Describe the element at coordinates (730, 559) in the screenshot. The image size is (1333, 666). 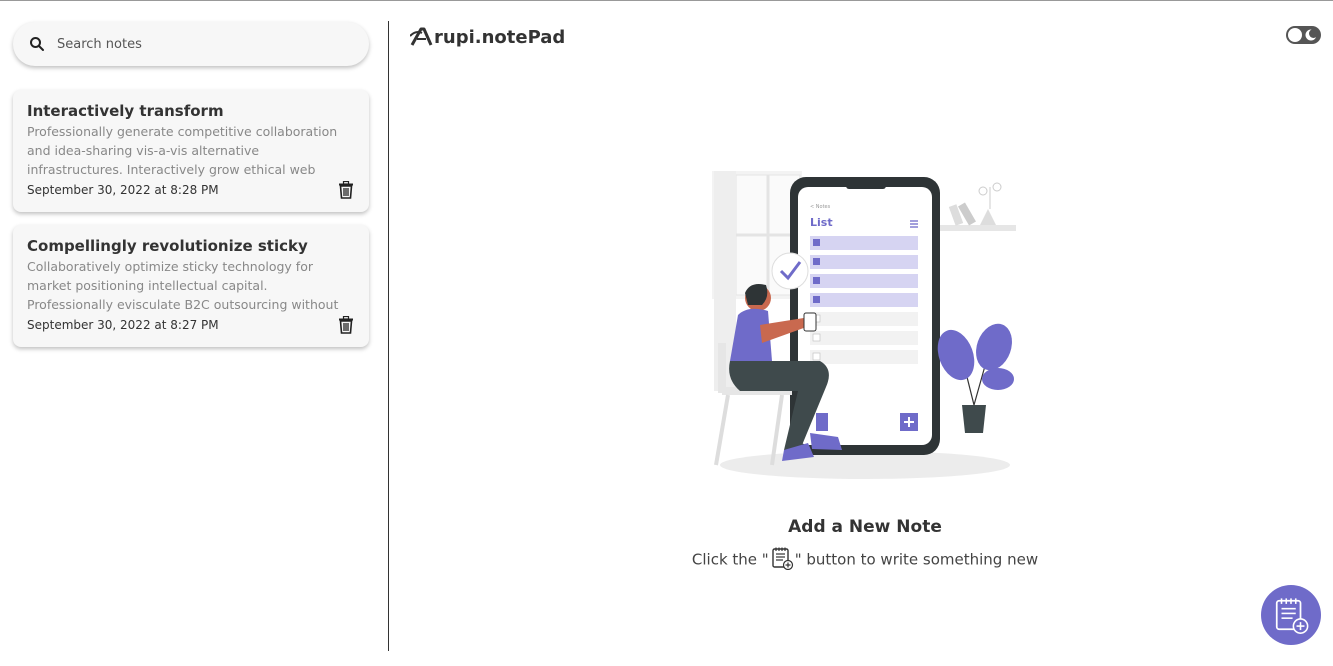
I see `empty-state-desc-before: Click the "` at that location.